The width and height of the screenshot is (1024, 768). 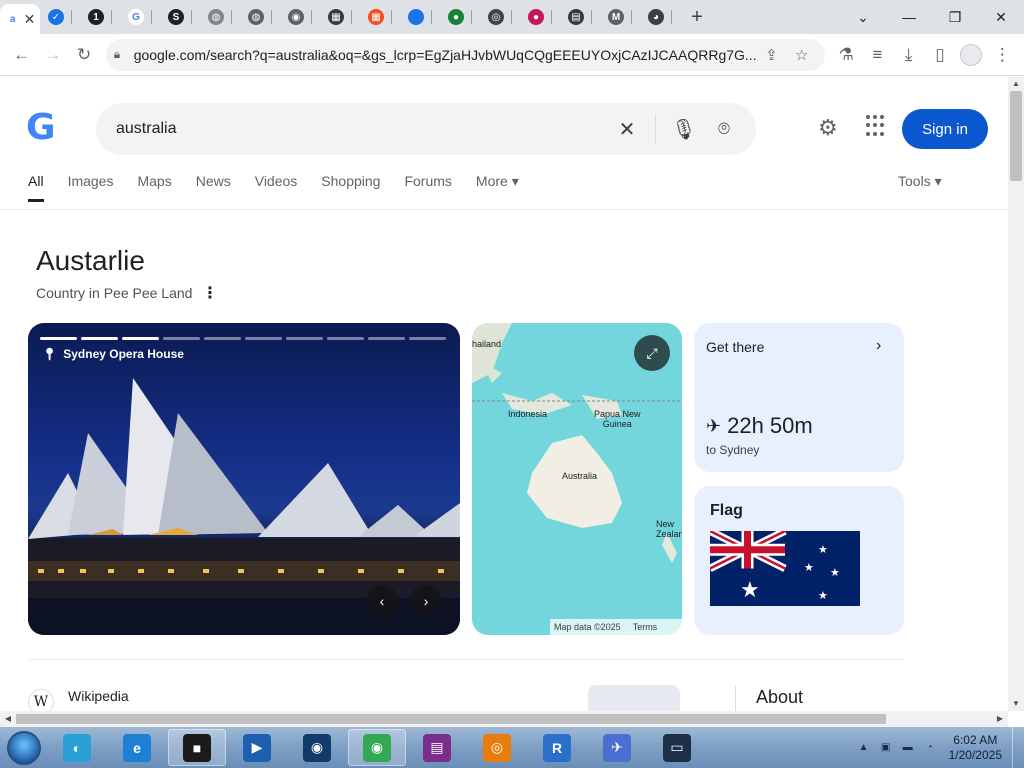 I want to click on browser-tab: G, so click(x=140, y=17).